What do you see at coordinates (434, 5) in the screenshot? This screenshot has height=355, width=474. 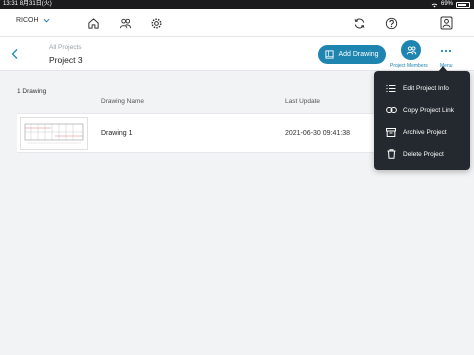 I see `wifi-icon` at bounding box center [434, 5].